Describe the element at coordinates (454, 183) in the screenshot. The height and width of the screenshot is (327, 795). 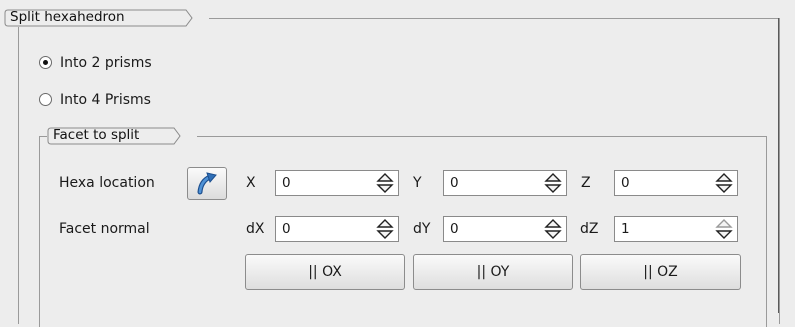
I see `y-value: 0` at that location.